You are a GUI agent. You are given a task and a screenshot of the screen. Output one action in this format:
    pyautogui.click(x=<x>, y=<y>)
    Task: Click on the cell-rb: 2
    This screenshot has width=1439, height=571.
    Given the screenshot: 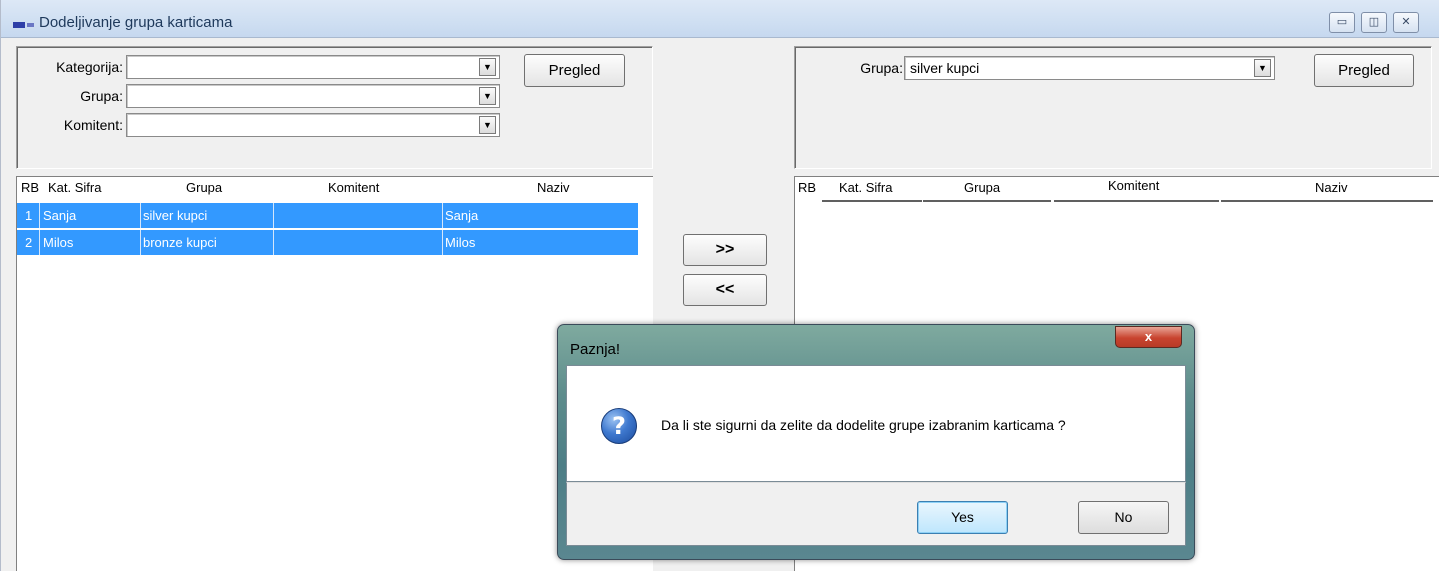 What is the action you would take?
    pyautogui.click(x=29, y=242)
    